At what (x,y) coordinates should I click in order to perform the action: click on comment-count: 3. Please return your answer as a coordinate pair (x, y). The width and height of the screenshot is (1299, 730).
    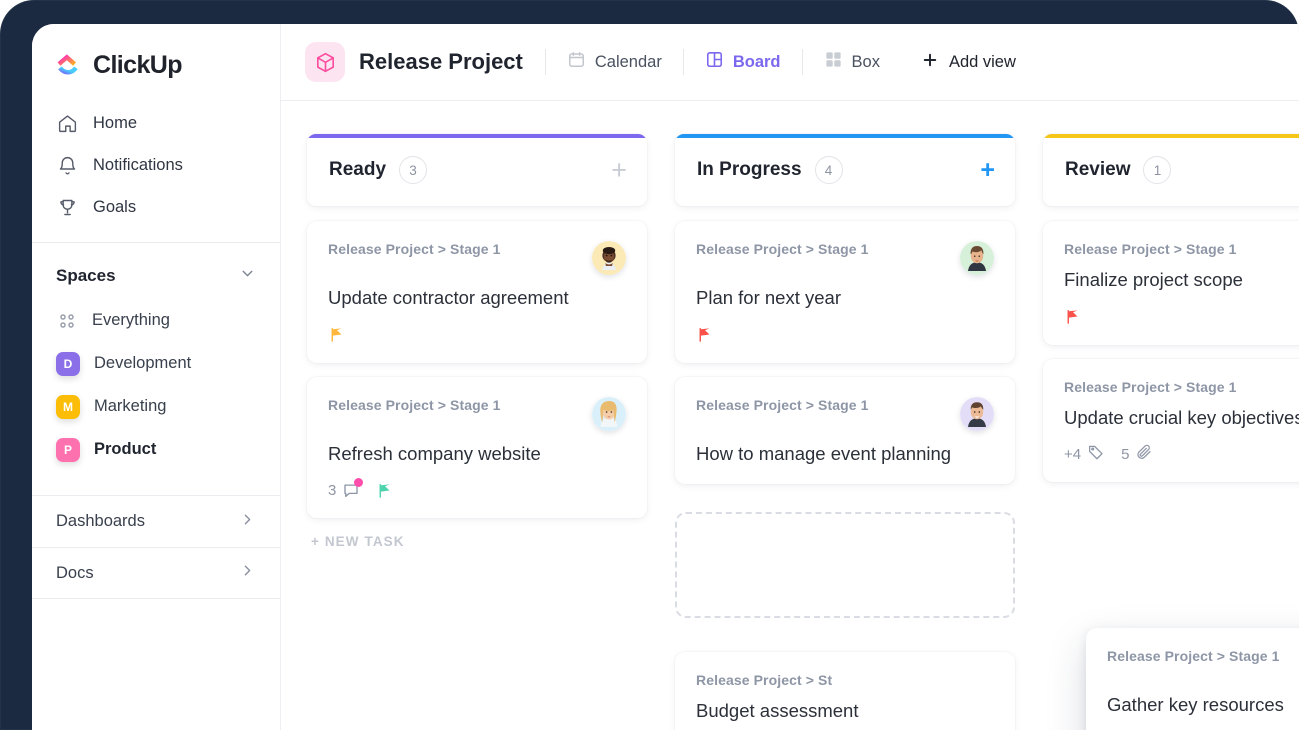
    Looking at the image, I should click on (346, 488).